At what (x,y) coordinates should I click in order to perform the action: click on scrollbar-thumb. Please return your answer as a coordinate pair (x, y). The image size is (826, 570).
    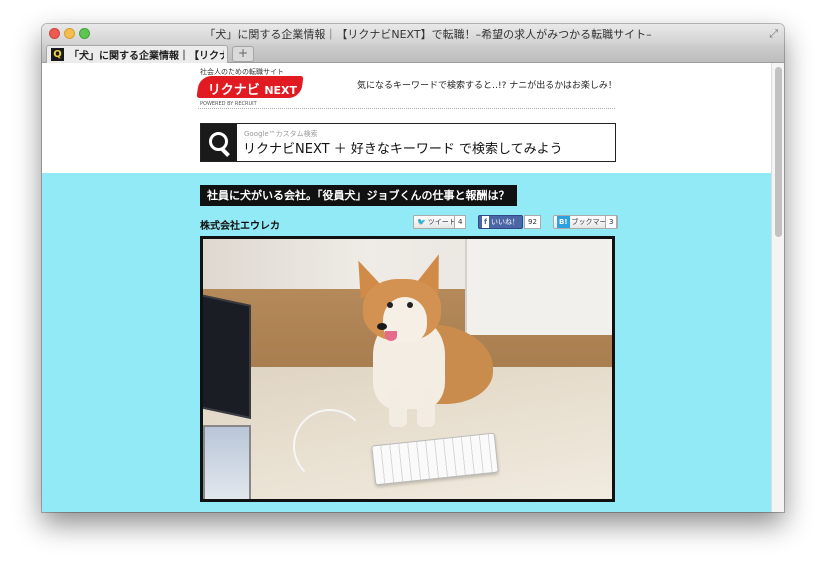
    Looking at the image, I should click on (778, 152).